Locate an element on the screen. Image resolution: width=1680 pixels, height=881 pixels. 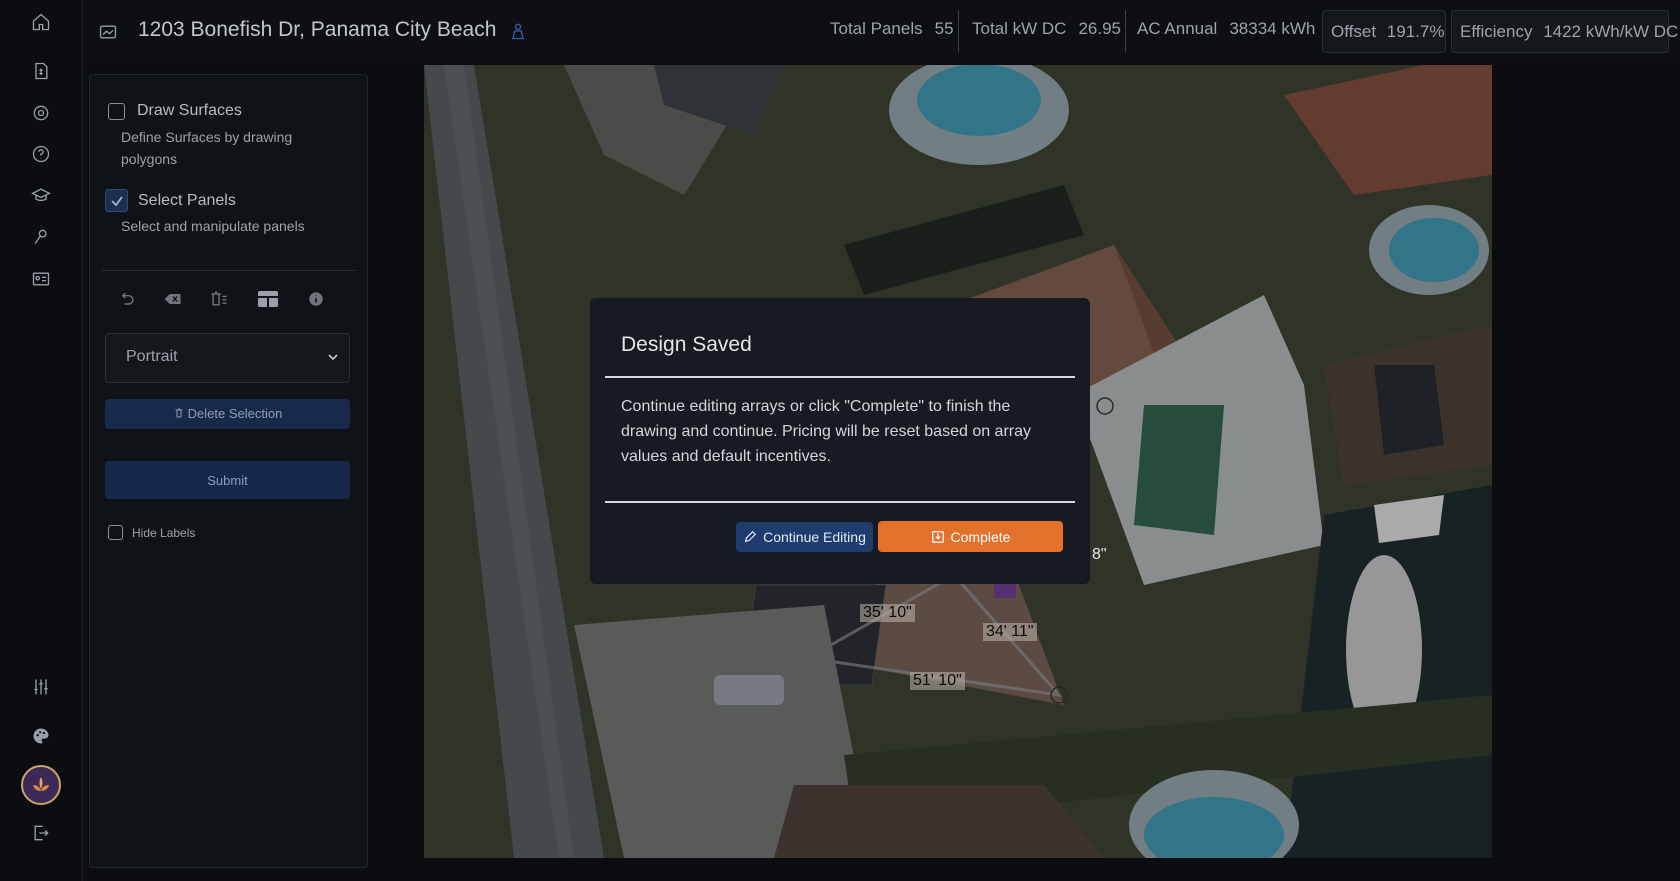
stat-value: 55 is located at coordinates (944, 28).